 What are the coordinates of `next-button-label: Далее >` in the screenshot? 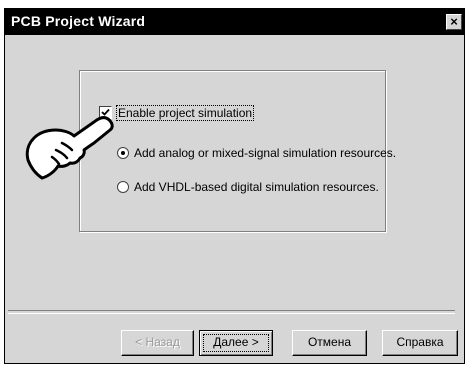 It's located at (236, 342).